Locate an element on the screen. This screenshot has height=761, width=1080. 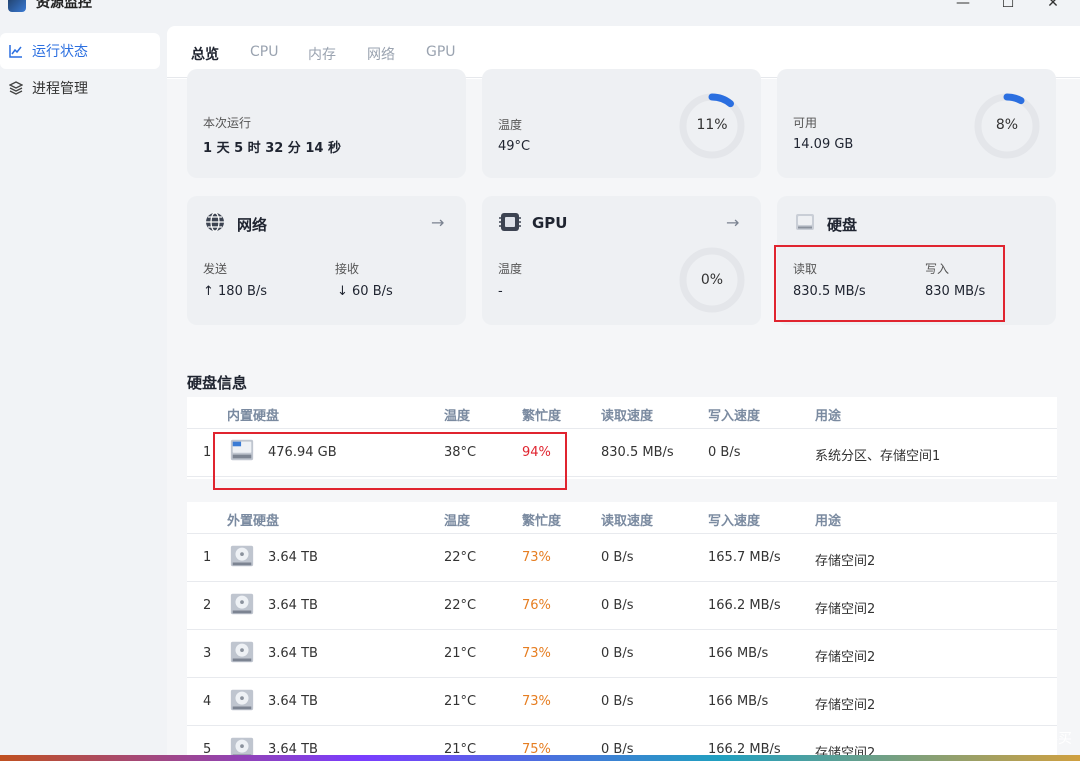
memory-available-label: 可用 is located at coordinates (805, 123).